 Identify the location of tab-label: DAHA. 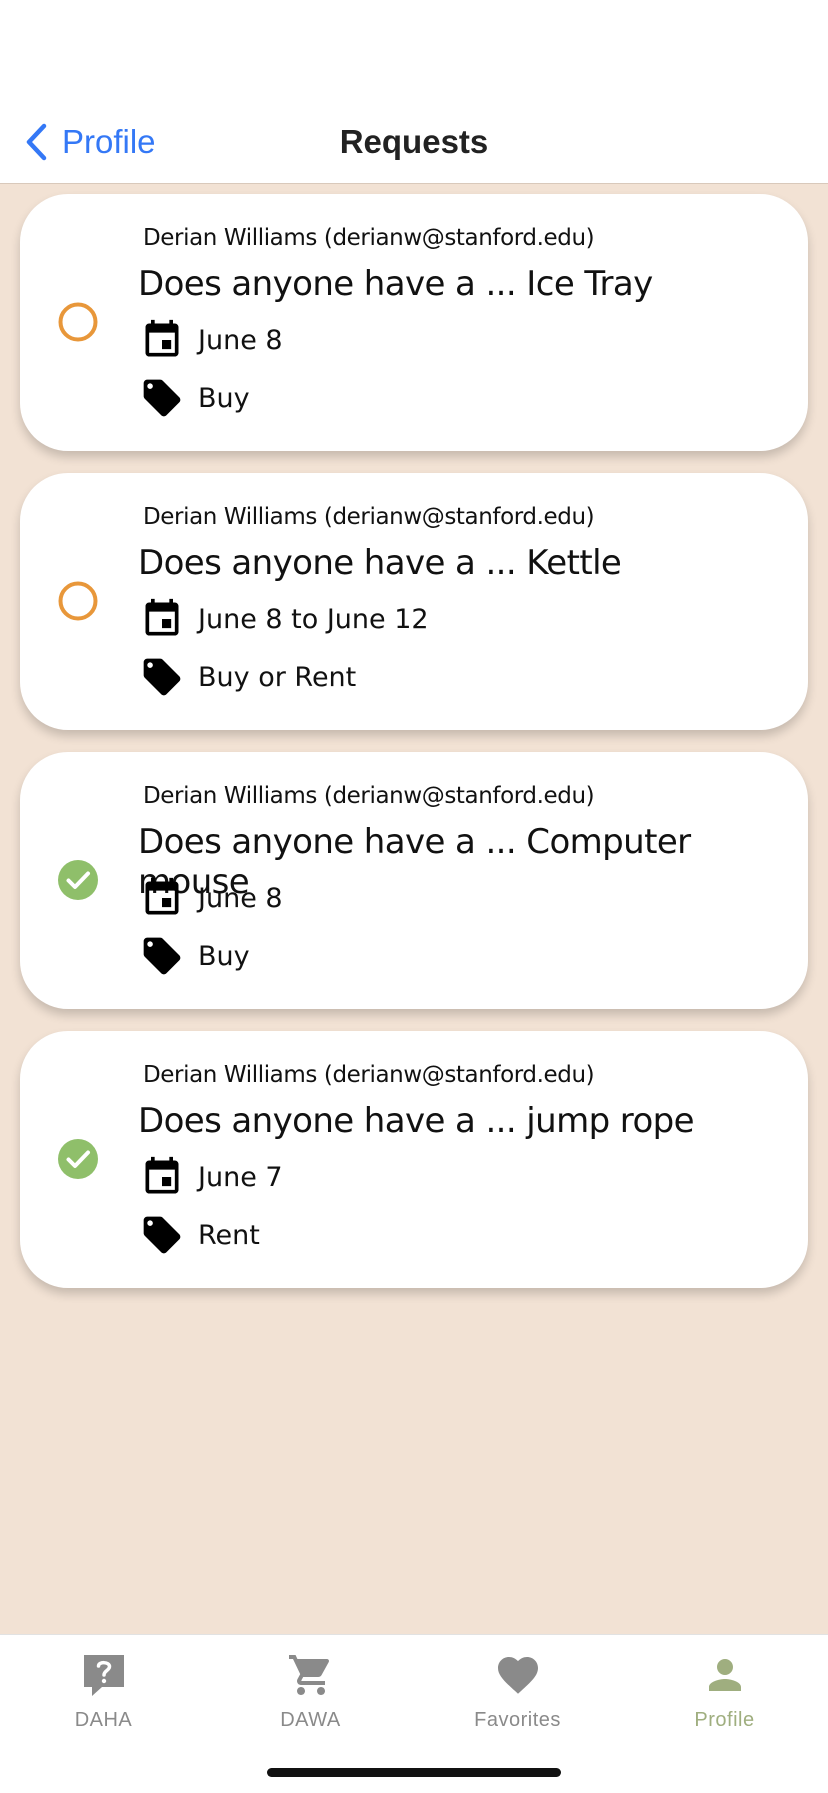
(103, 1720).